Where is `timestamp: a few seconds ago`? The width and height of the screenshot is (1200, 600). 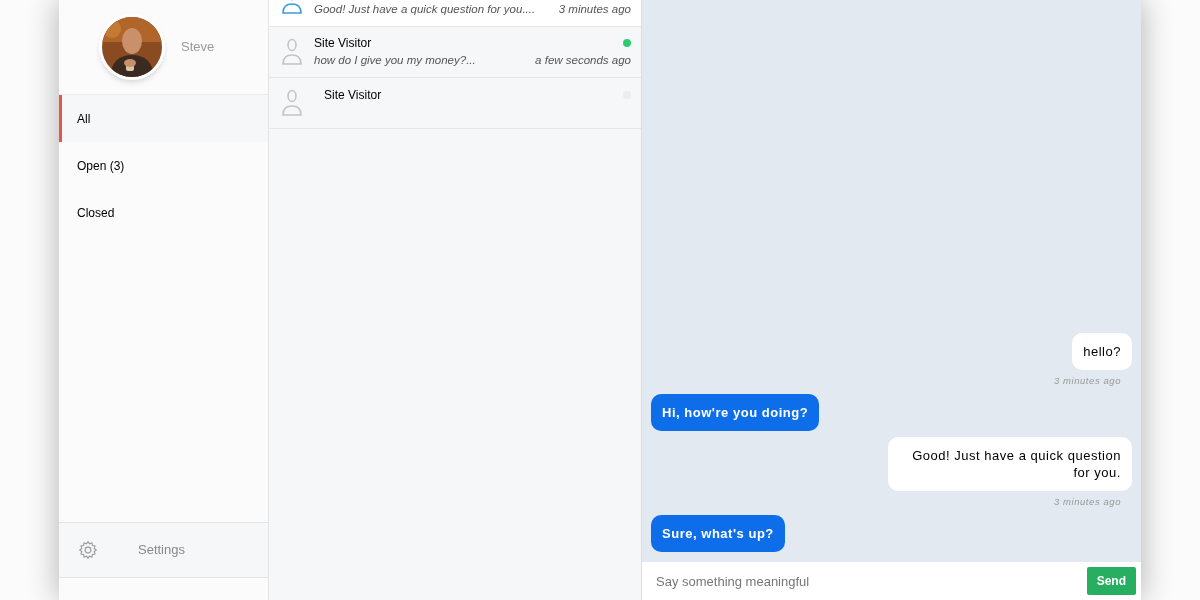 timestamp: a few seconds ago is located at coordinates (583, 61).